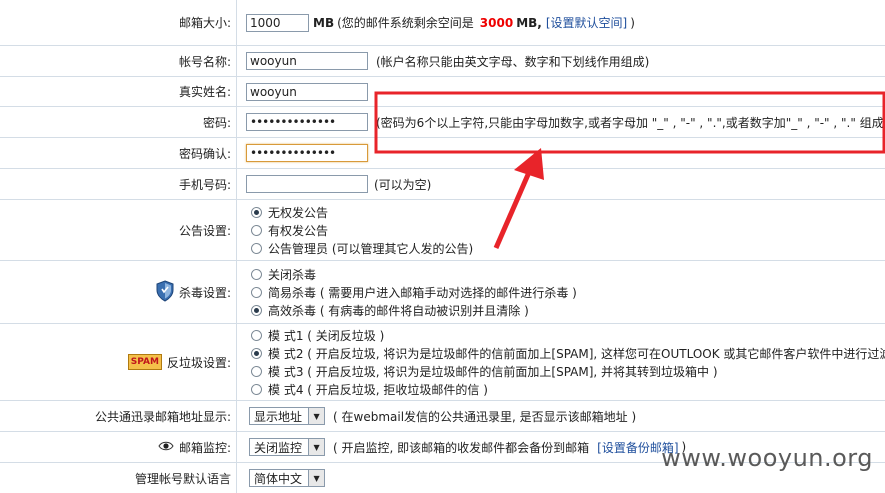  I want to click on monitor-label-cell: 邮箱监控:, so click(118, 447).